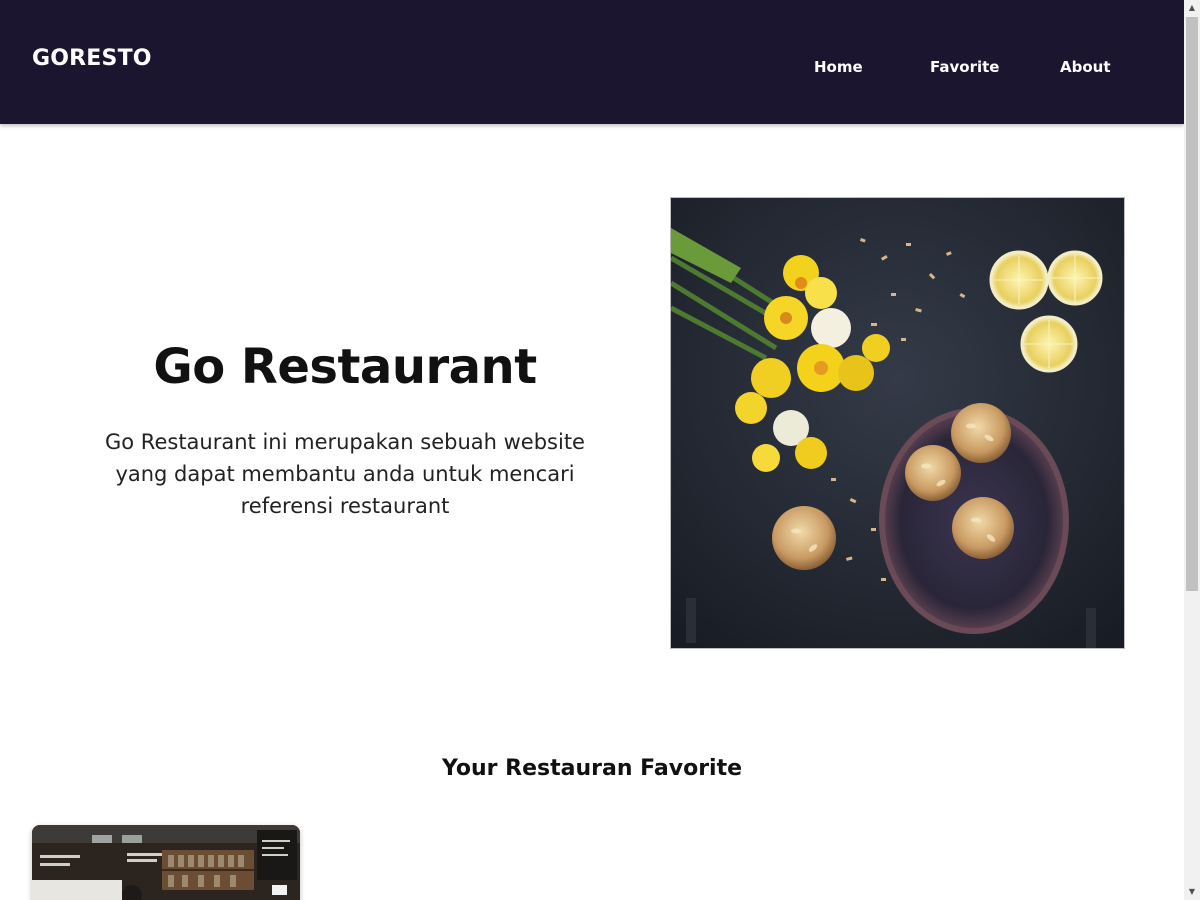 The image size is (1200, 900). Describe the element at coordinates (592, 768) in the screenshot. I see `favorites-title: Your Restauran Favorite` at that location.